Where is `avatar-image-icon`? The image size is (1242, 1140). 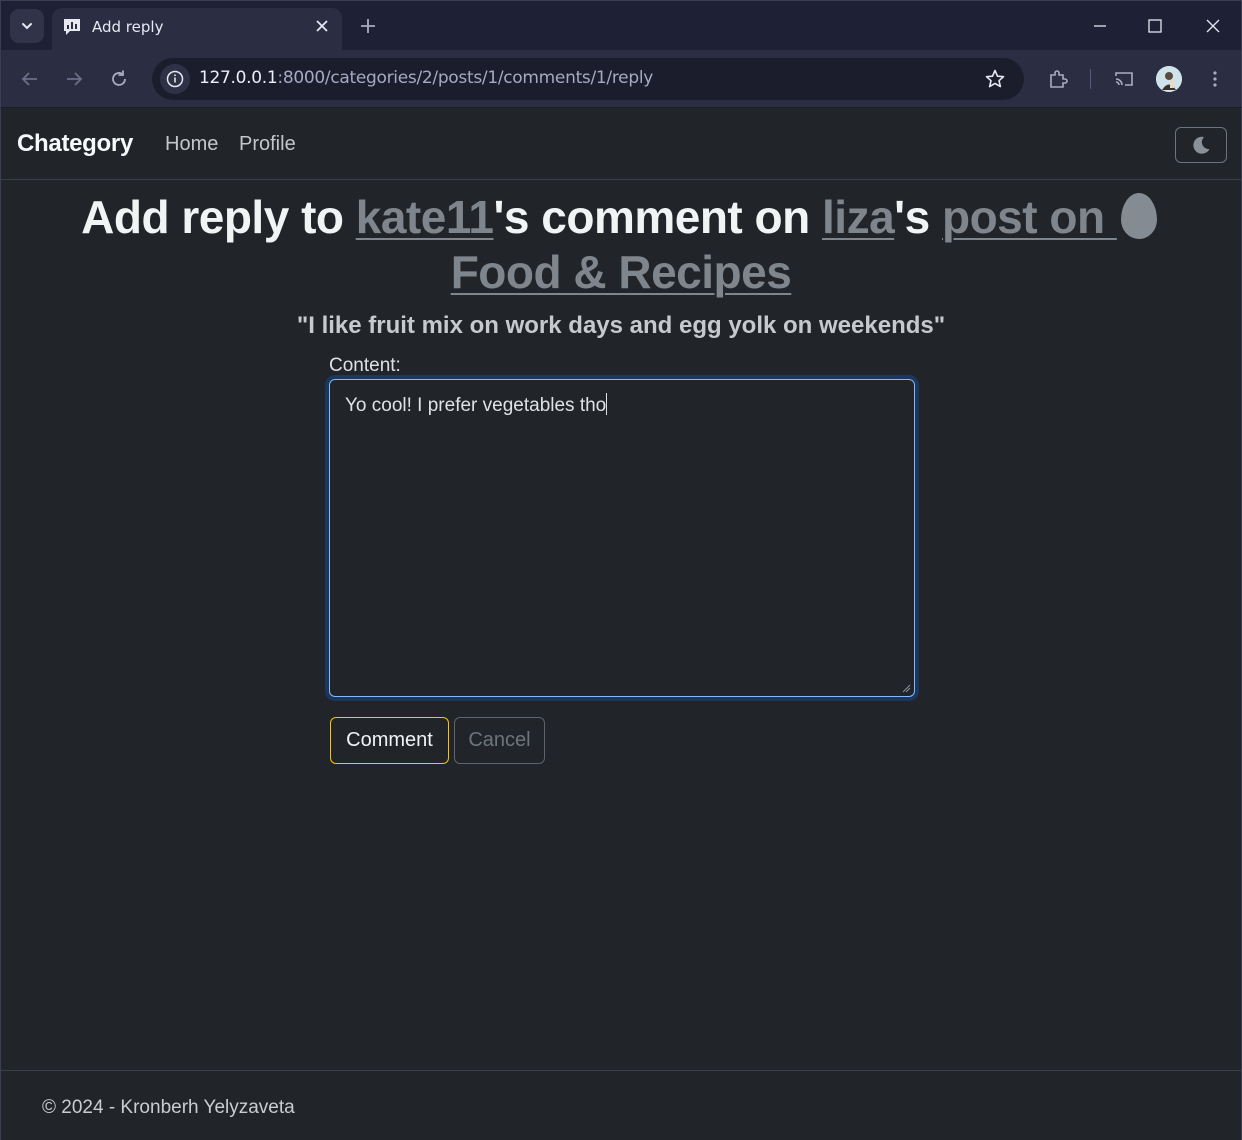 avatar-image-icon is located at coordinates (1169, 79).